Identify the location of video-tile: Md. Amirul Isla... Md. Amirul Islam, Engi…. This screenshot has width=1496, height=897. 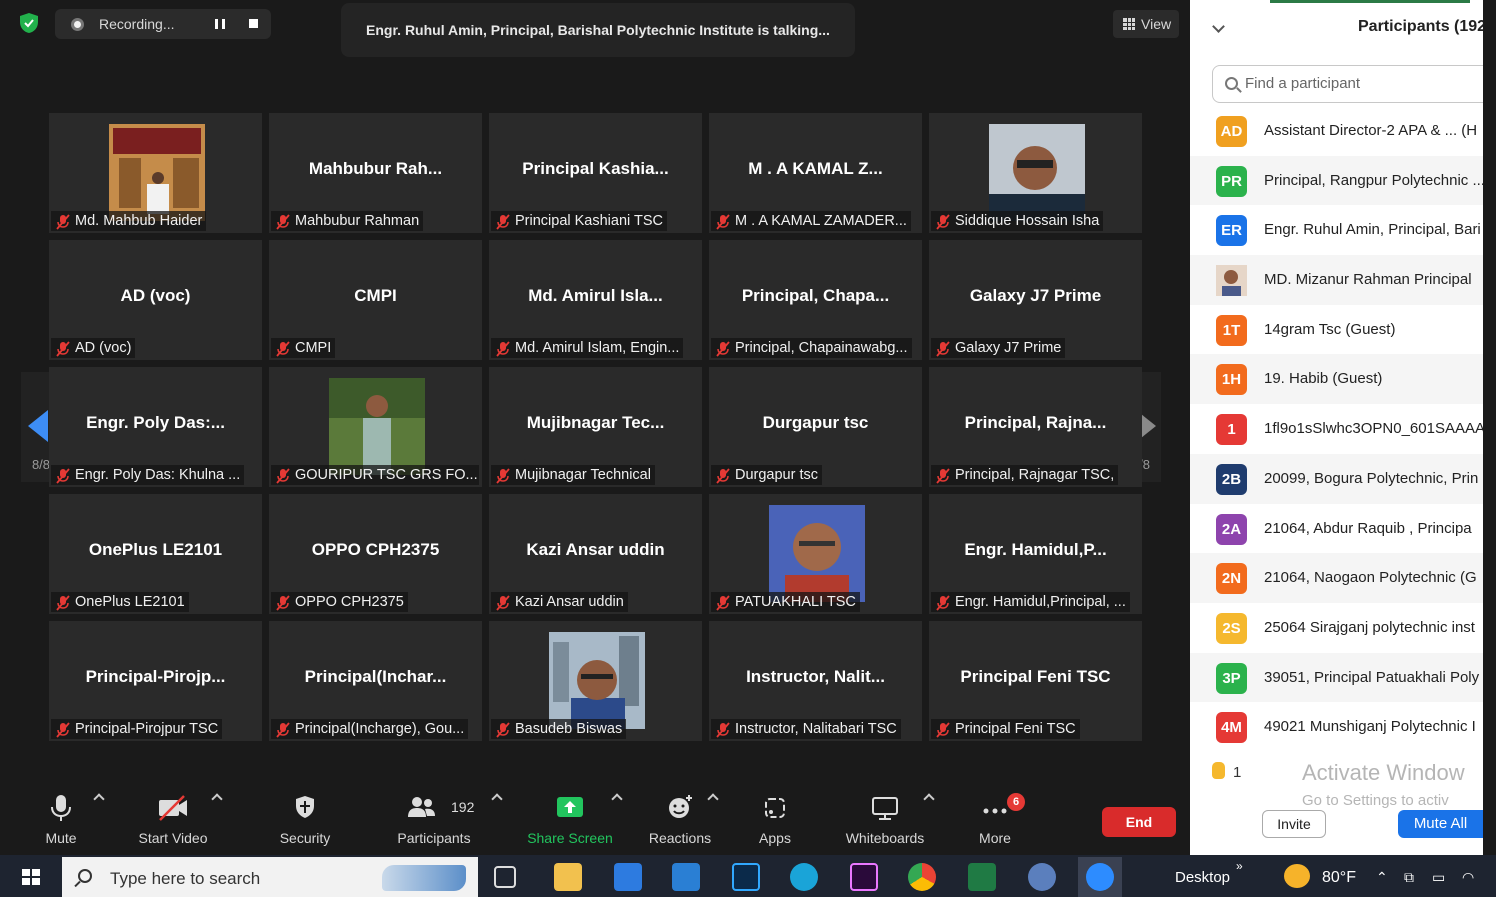
(595, 300).